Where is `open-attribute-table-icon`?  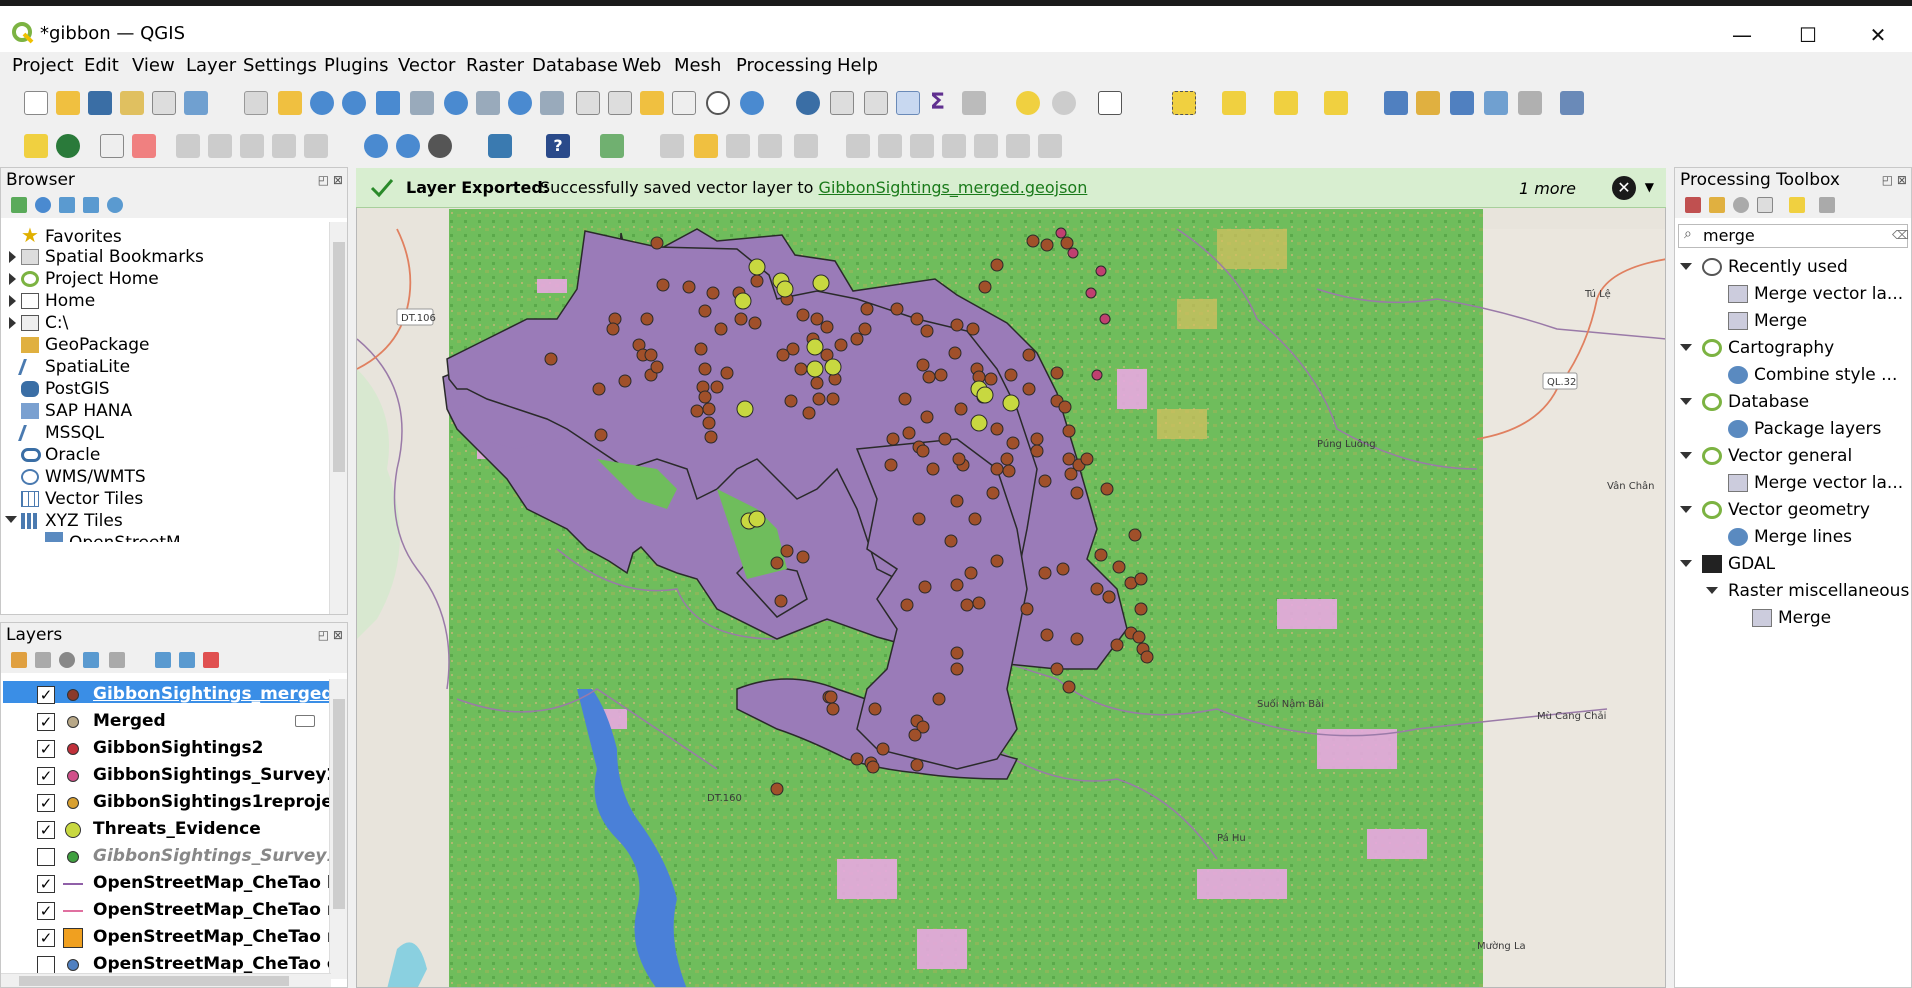
open-attribute-table-icon is located at coordinates (842, 103).